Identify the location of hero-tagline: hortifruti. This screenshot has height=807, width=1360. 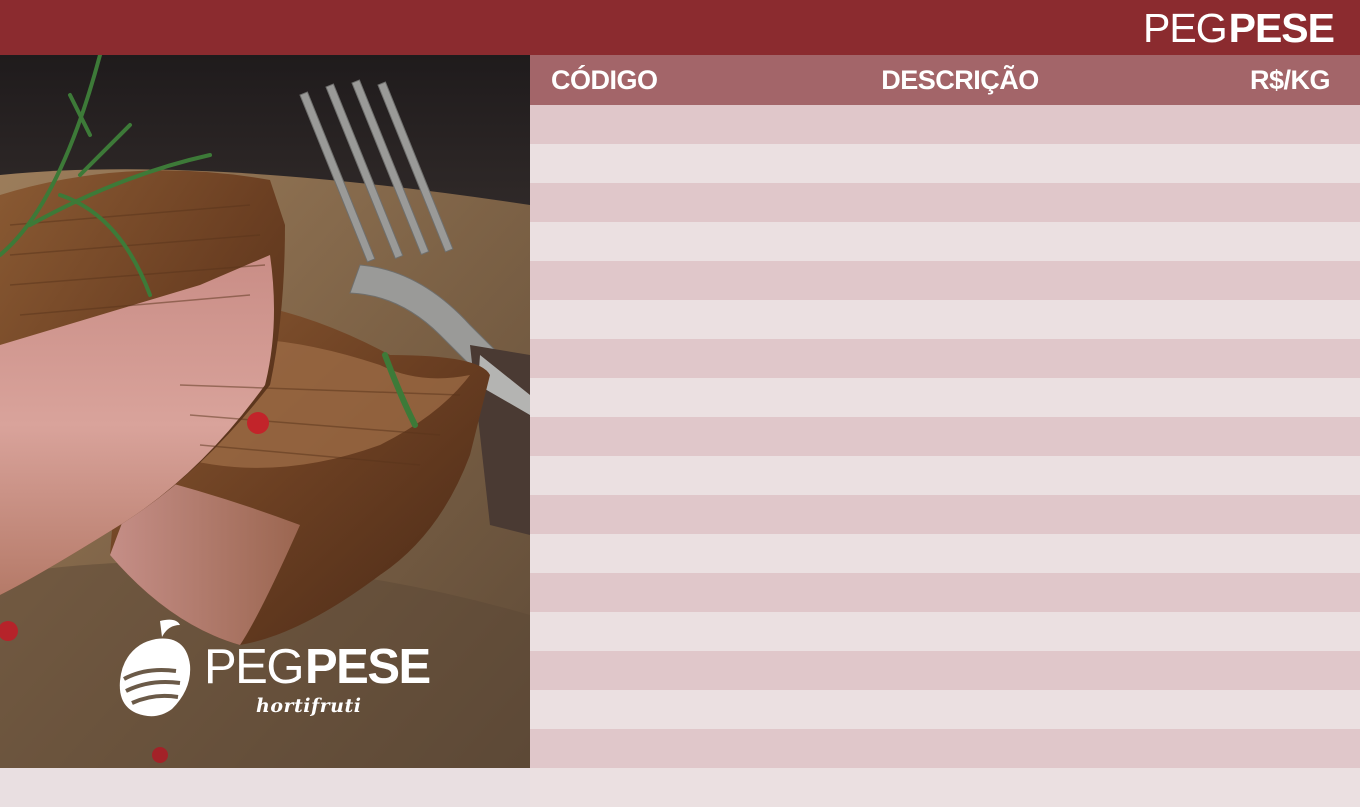
(309, 706).